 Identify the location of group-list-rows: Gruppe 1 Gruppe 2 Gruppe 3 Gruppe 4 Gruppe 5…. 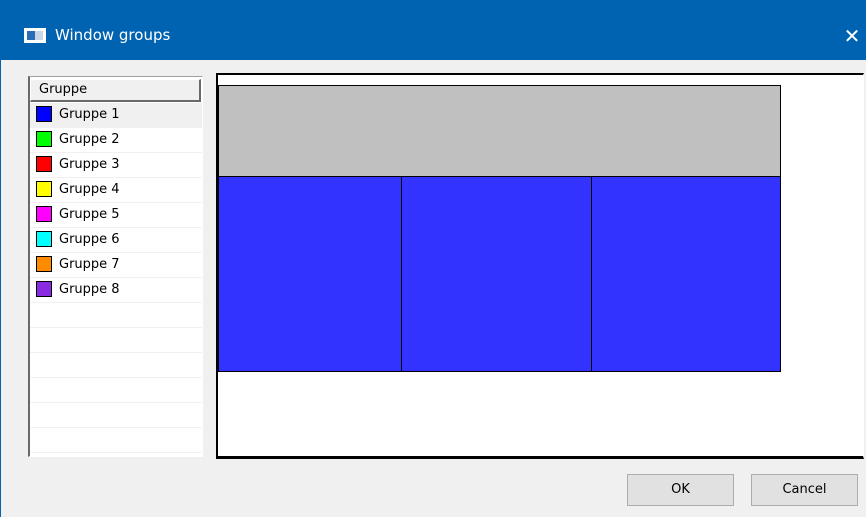
(116, 278).